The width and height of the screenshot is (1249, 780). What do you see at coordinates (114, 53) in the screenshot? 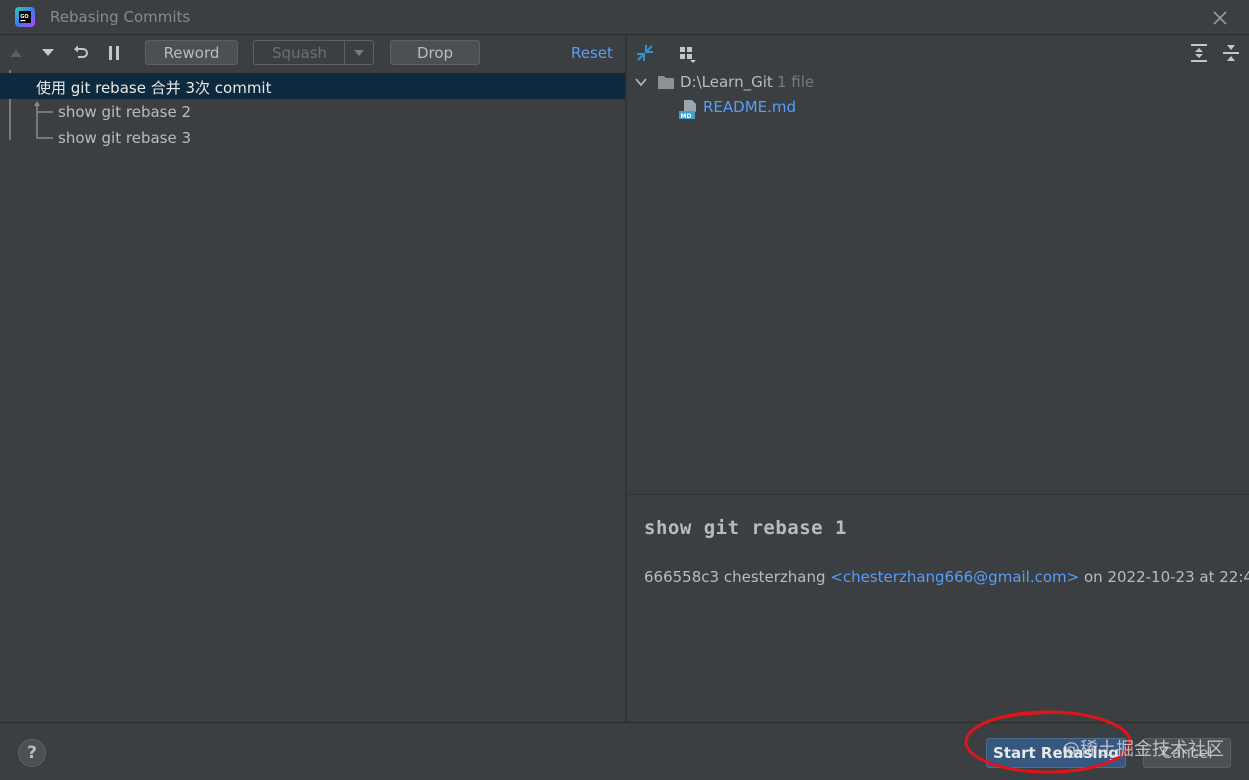
I see `pause-icon` at bounding box center [114, 53].